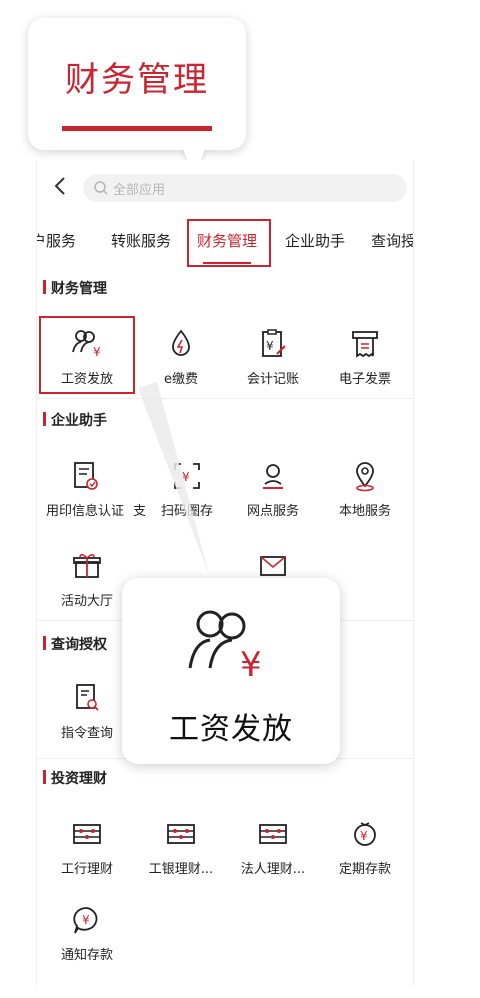 This screenshot has width=480, height=998. What do you see at coordinates (61, 186) in the screenshot?
I see `back-arrow-icon` at bounding box center [61, 186].